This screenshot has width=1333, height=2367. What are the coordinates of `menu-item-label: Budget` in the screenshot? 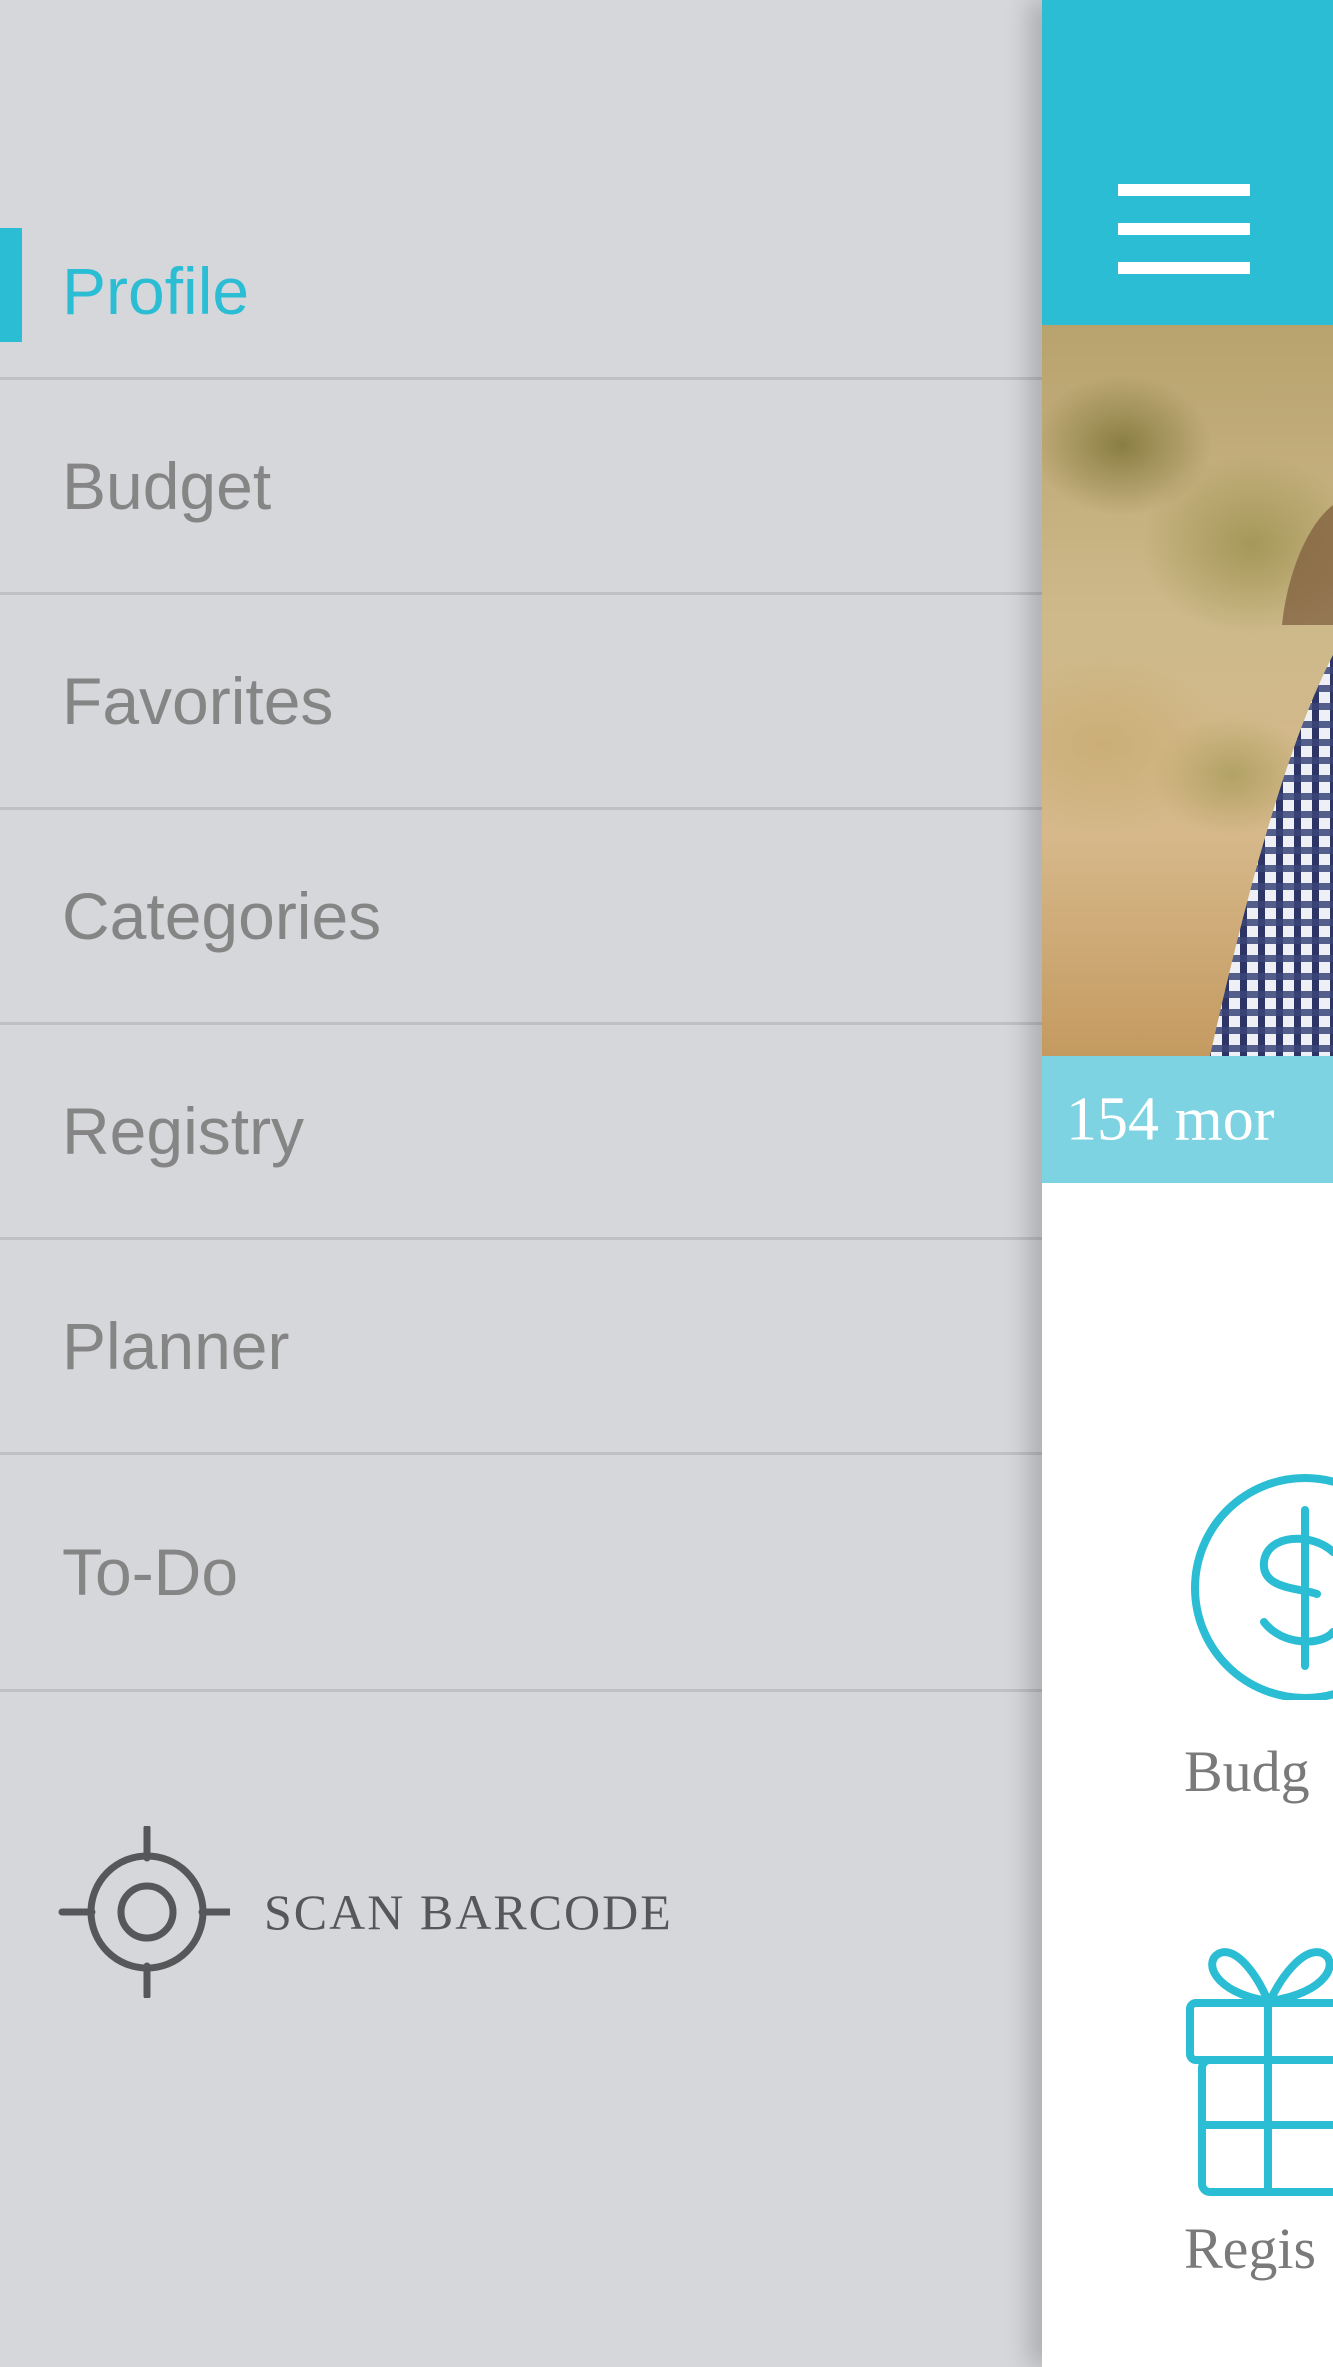 It's located at (167, 486).